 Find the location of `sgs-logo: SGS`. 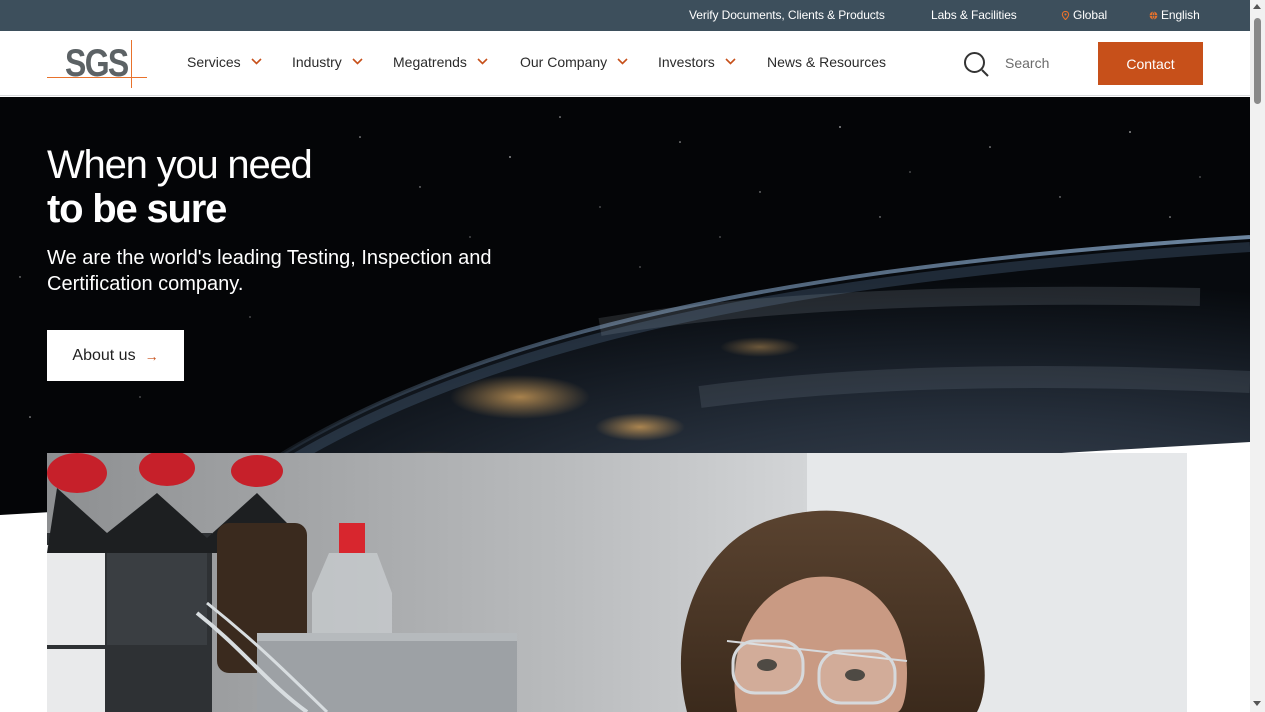

sgs-logo: SGS is located at coordinates (97, 64).